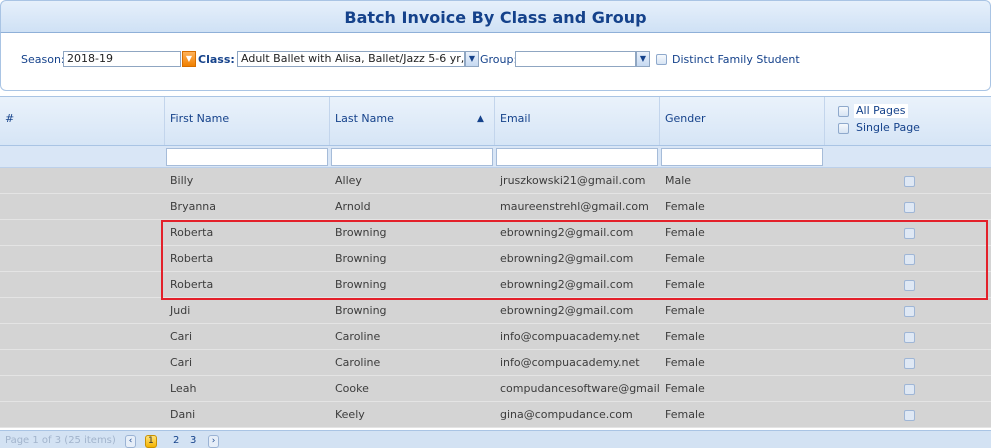 The width and height of the screenshot is (1000, 448). I want to click on gender-cell: Male, so click(678, 180).